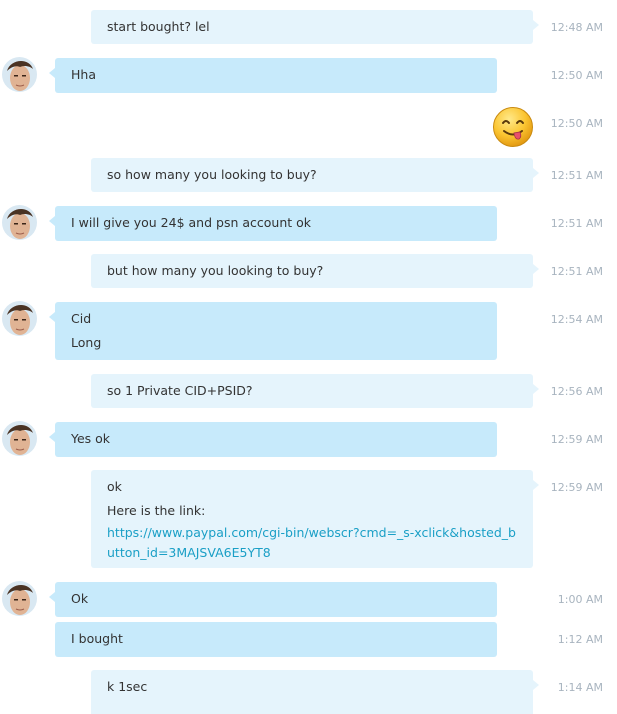  I want to click on message-bubble-incoming: Yes ok, so click(273, 439).